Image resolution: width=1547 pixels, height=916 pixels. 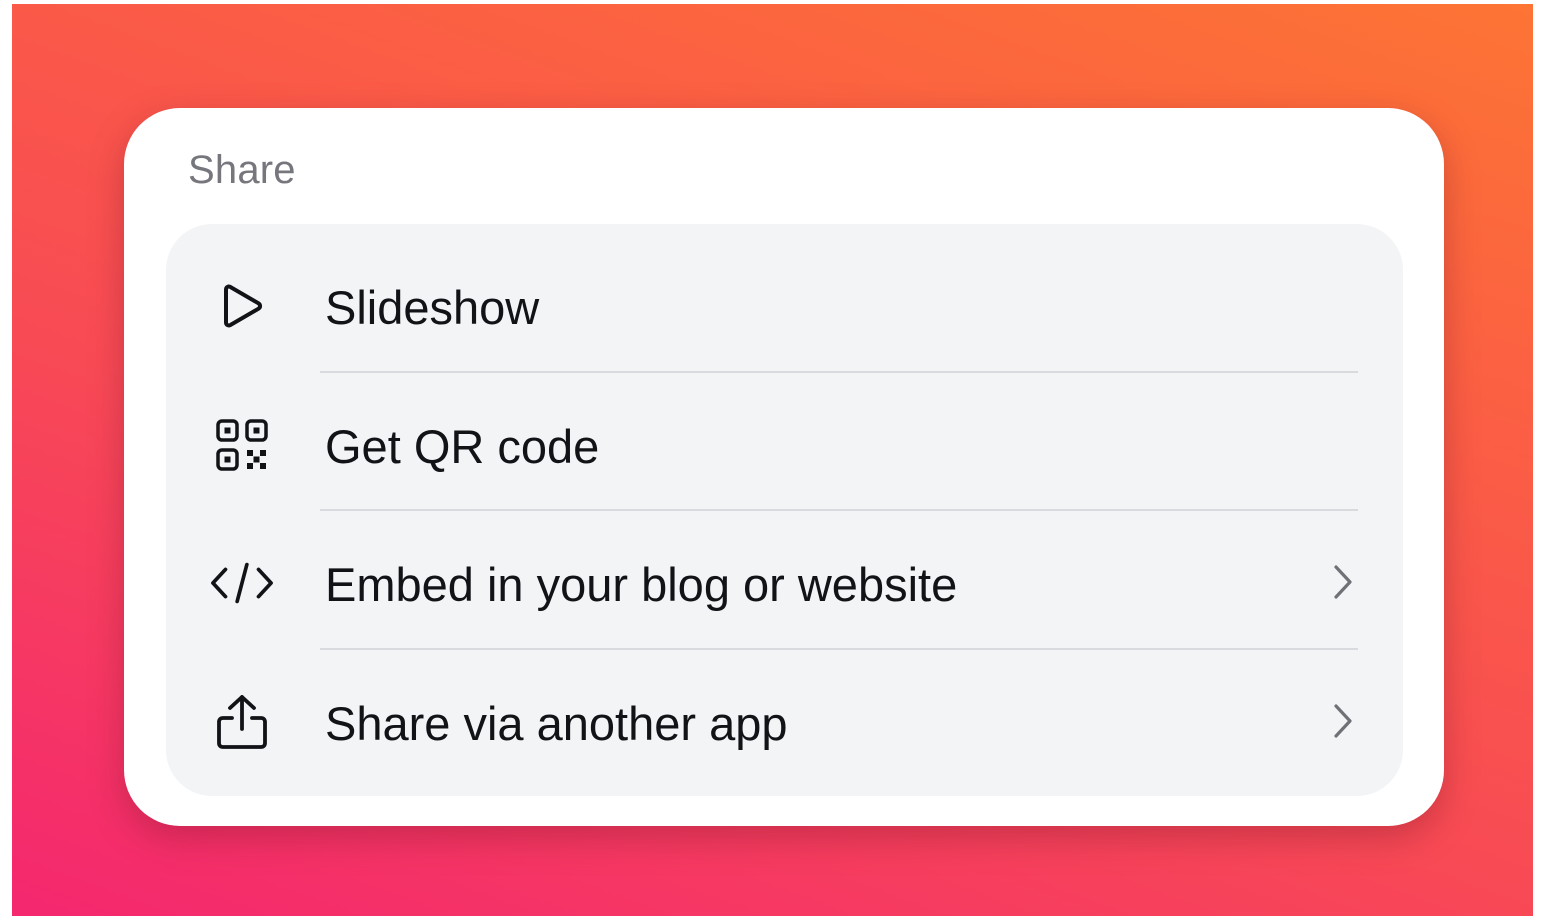 What do you see at coordinates (784, 442) in the screenshot?
I see `qr-code-option: Get QR code` at bounding box center [784, 442].